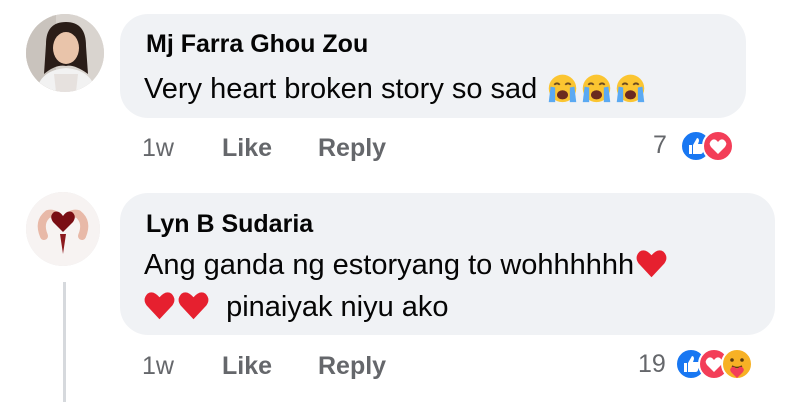 Image resolution: width=800 pixels, height=402 pixels. I want to click on comment-author: Lyn B Sudaria, so click(229, 224).